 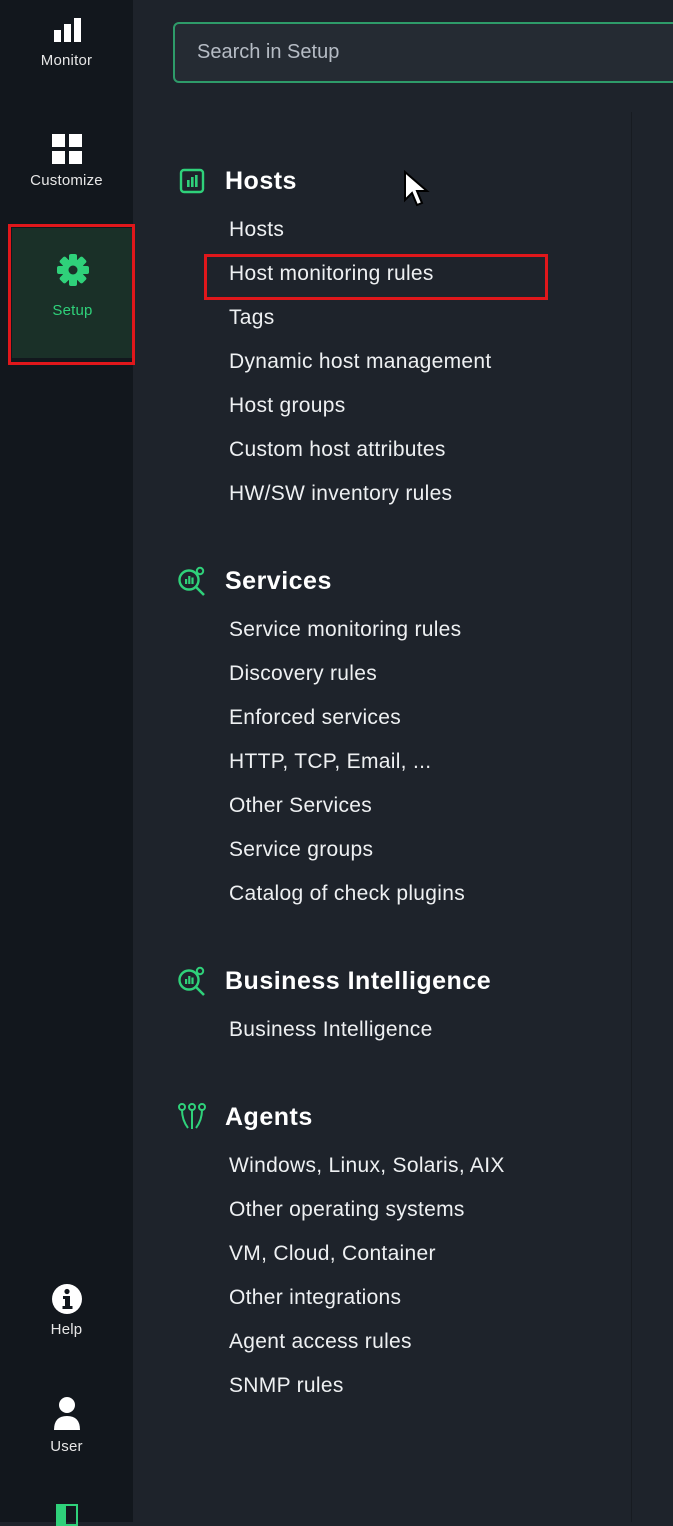 What do you see at coordinates (320, 1342) in the screenshot?
I see `link-agent-access-rules: Agent access rules` at bounding box center [320, 1342].